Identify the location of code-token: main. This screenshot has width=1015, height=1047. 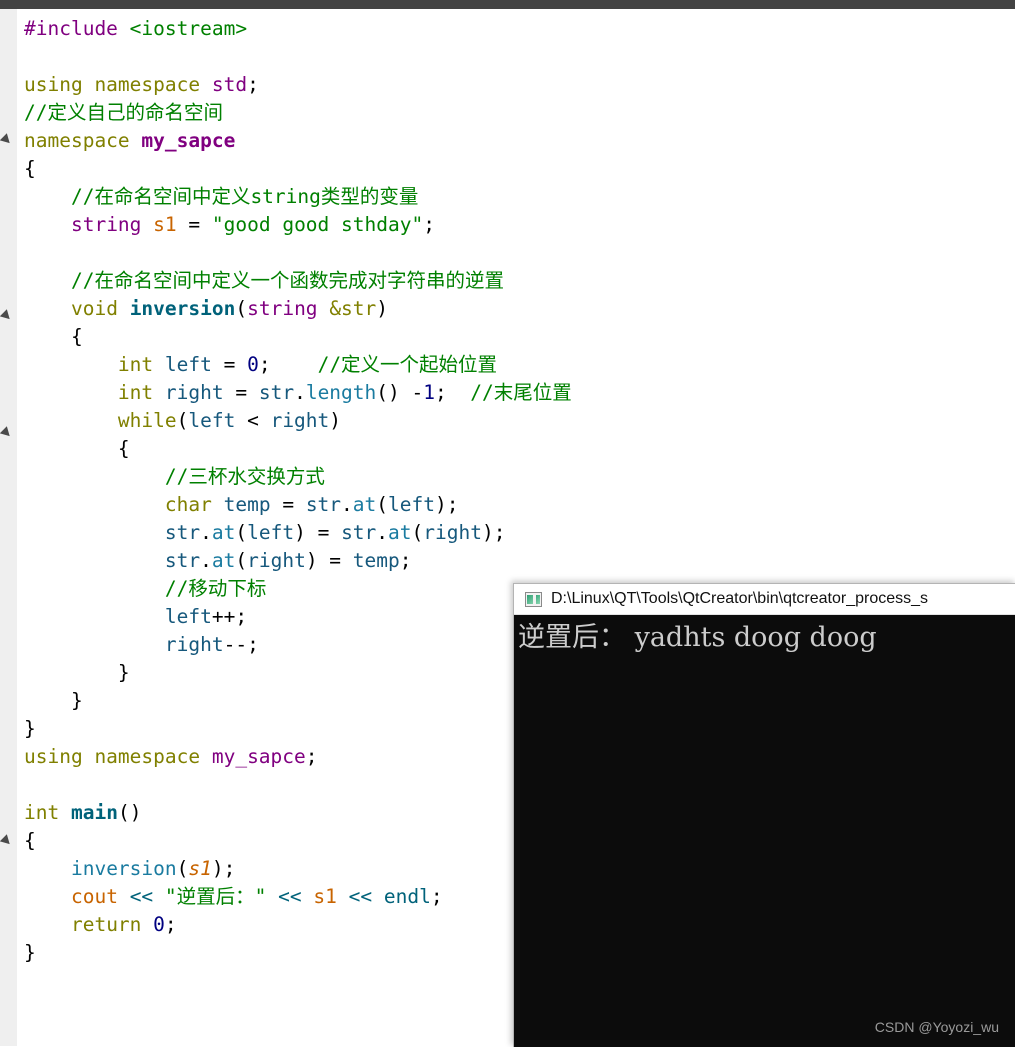
(94, 812).